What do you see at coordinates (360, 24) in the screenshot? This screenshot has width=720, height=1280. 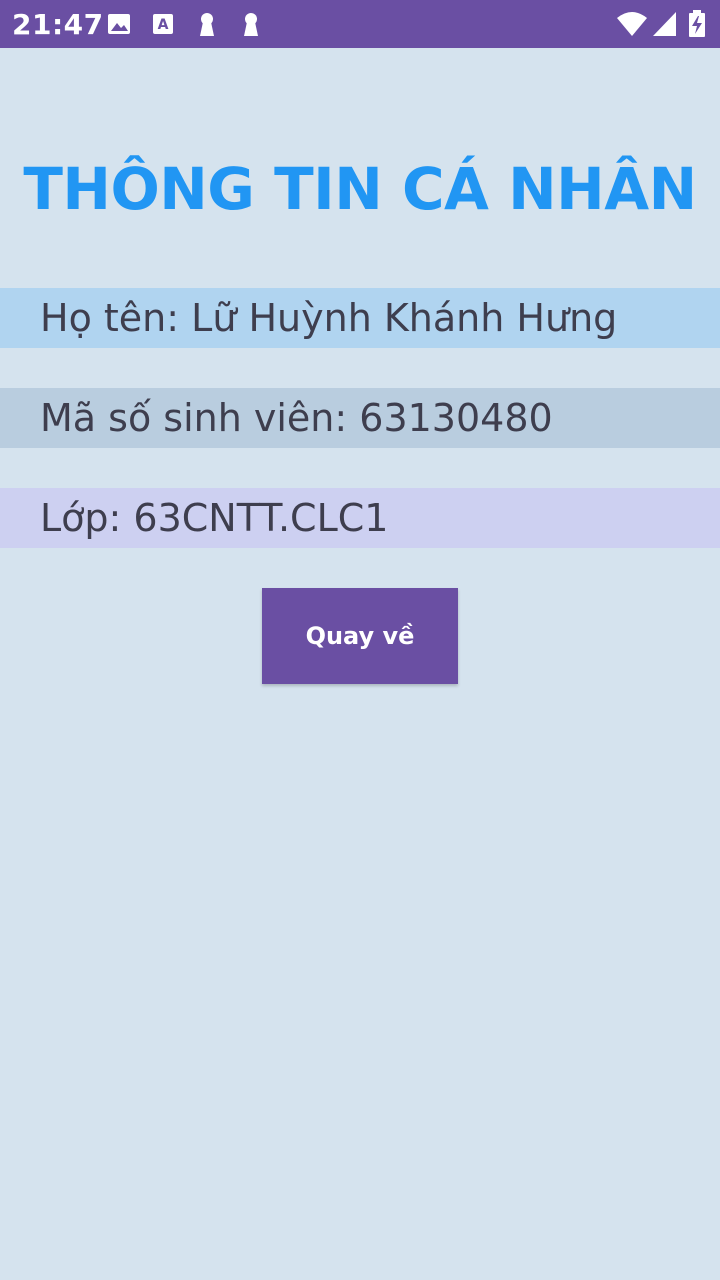 I see `status-bar: 21:47 A` at bounding box center [360, 24].